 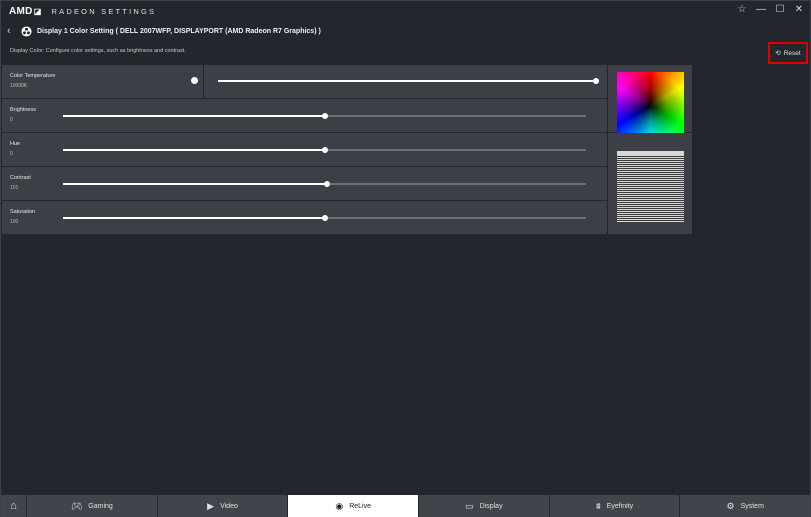 I want to click on color-temperature-panel: Color Temperature 10000K, so click(x=102, y=81).